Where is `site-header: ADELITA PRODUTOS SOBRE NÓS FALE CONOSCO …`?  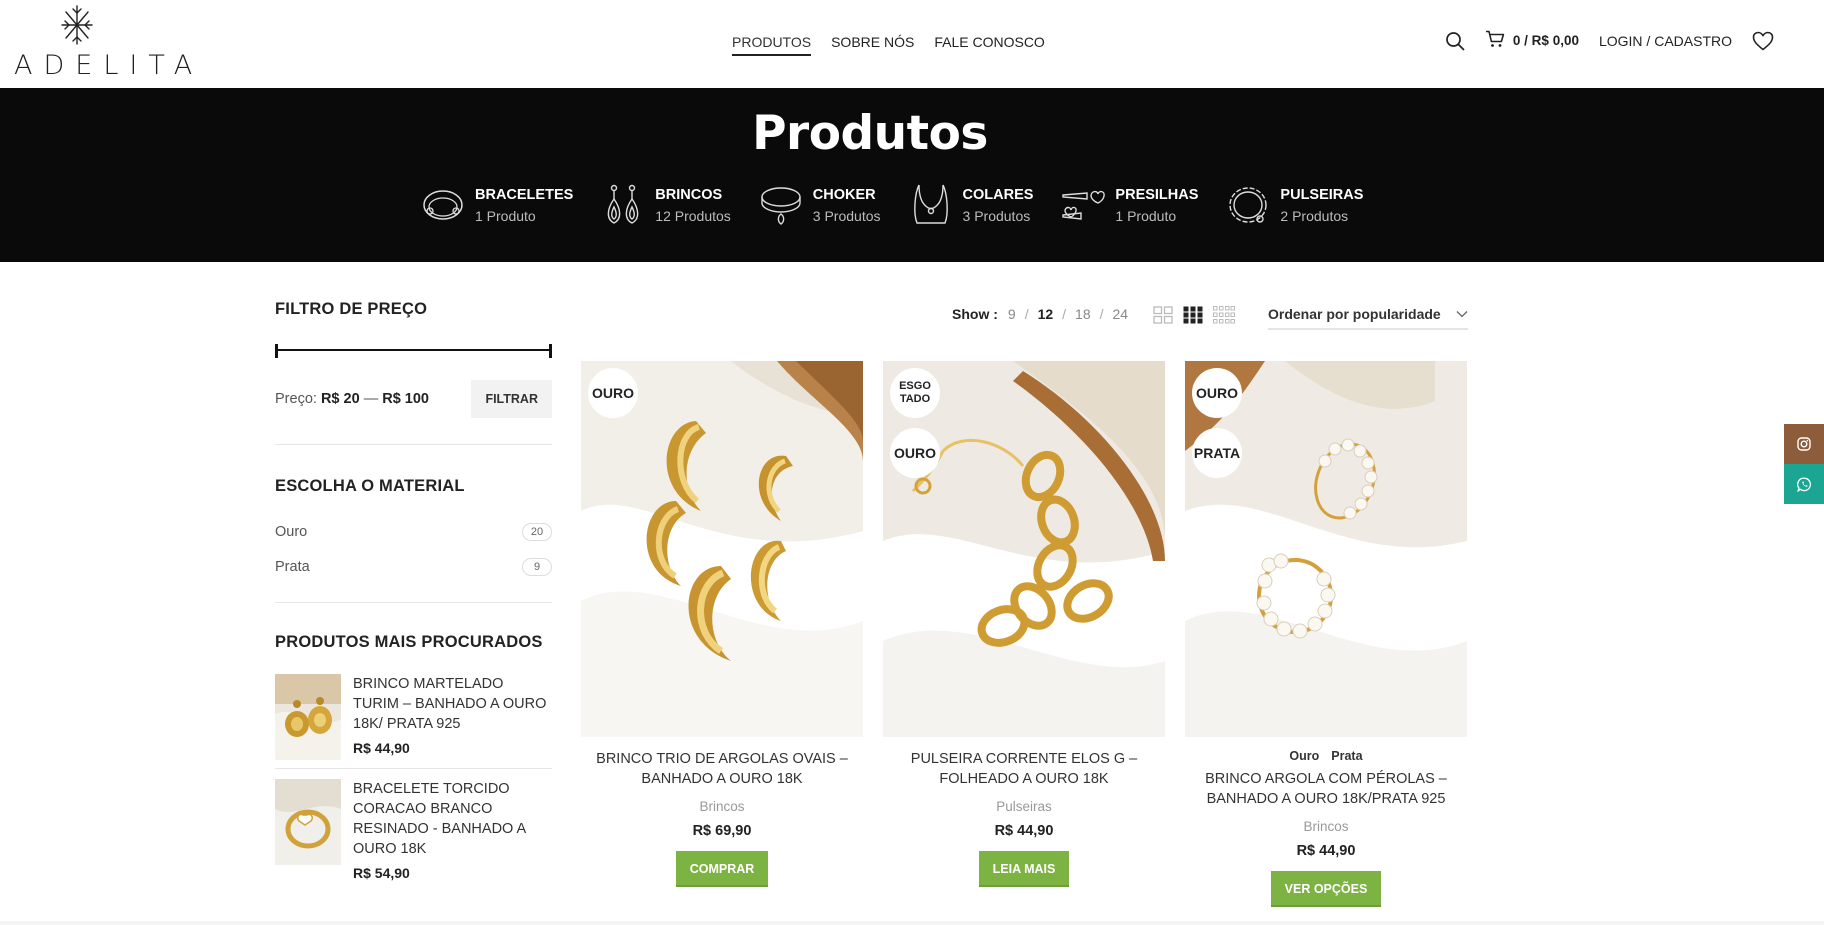
site-header: ADELITA PRODUTOS SOBRE NÓS FALE CONOSCO … is located at coordinates (912, 44).